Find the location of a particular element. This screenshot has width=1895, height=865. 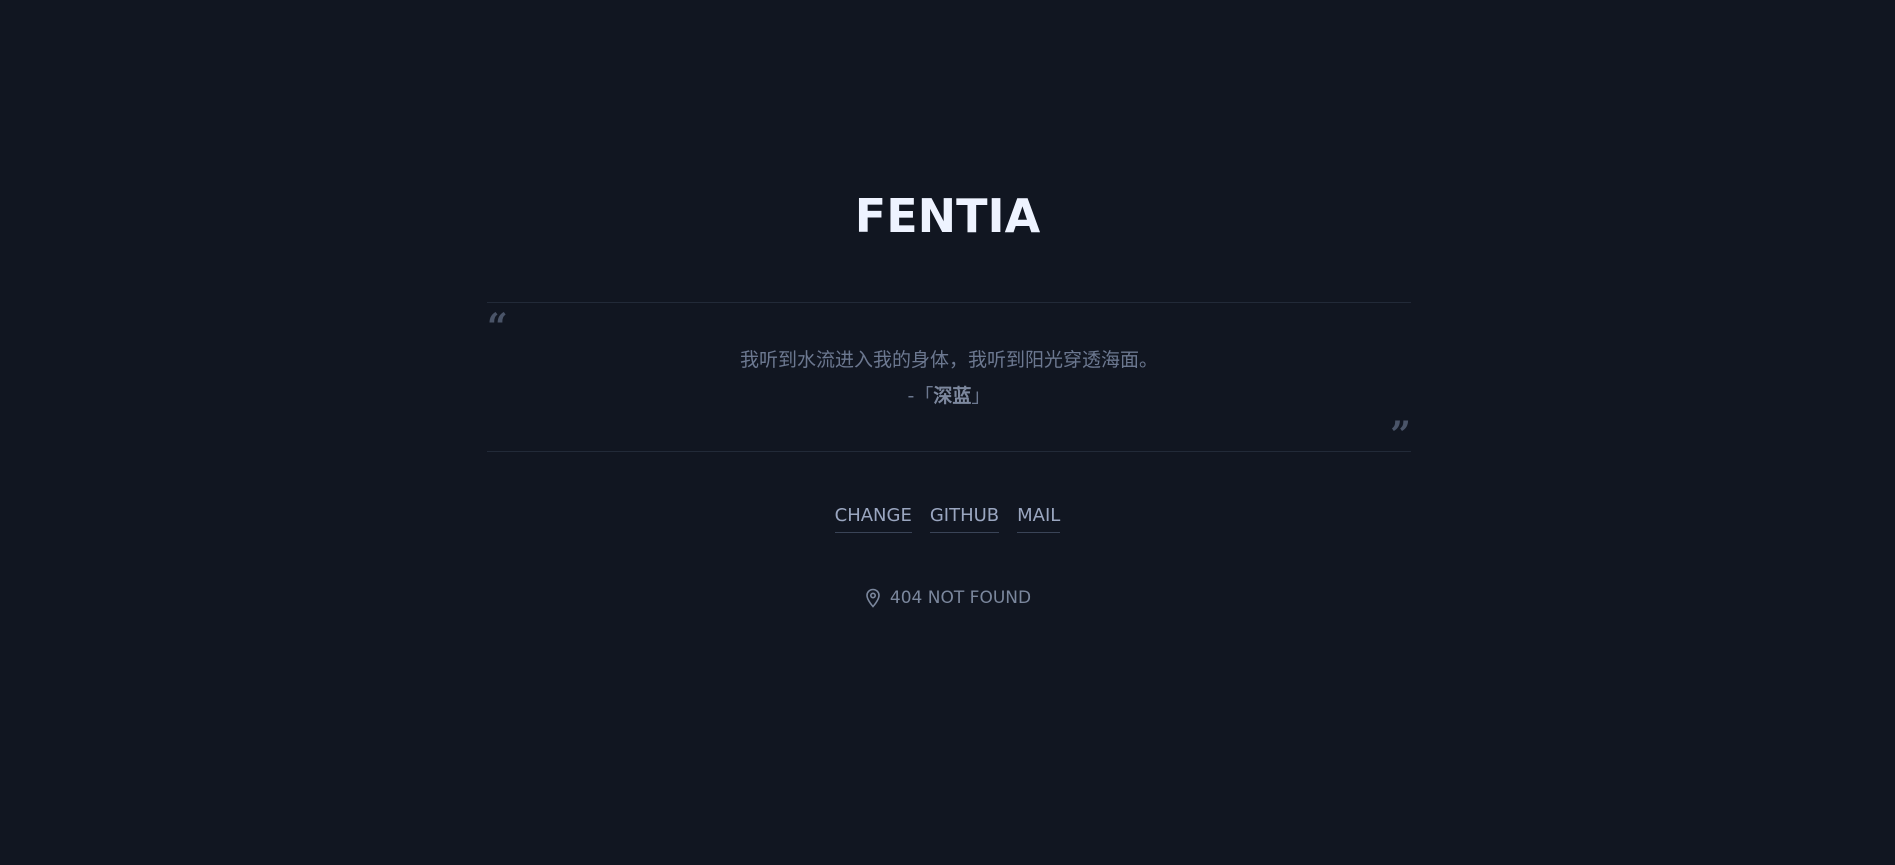

github-link: GITHUB is located at coordinates (964, 518).